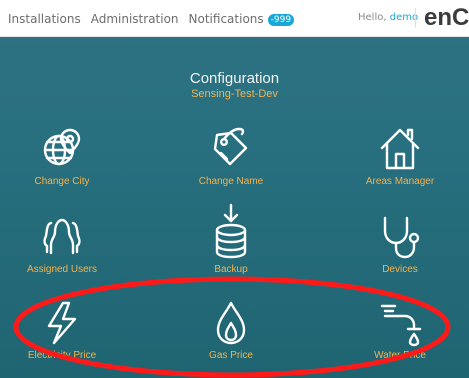 The image size is (469, 378). Describe the element at coordinates (226, 19) in the screenshot. I see `notifications-label: Notifications` at that location.